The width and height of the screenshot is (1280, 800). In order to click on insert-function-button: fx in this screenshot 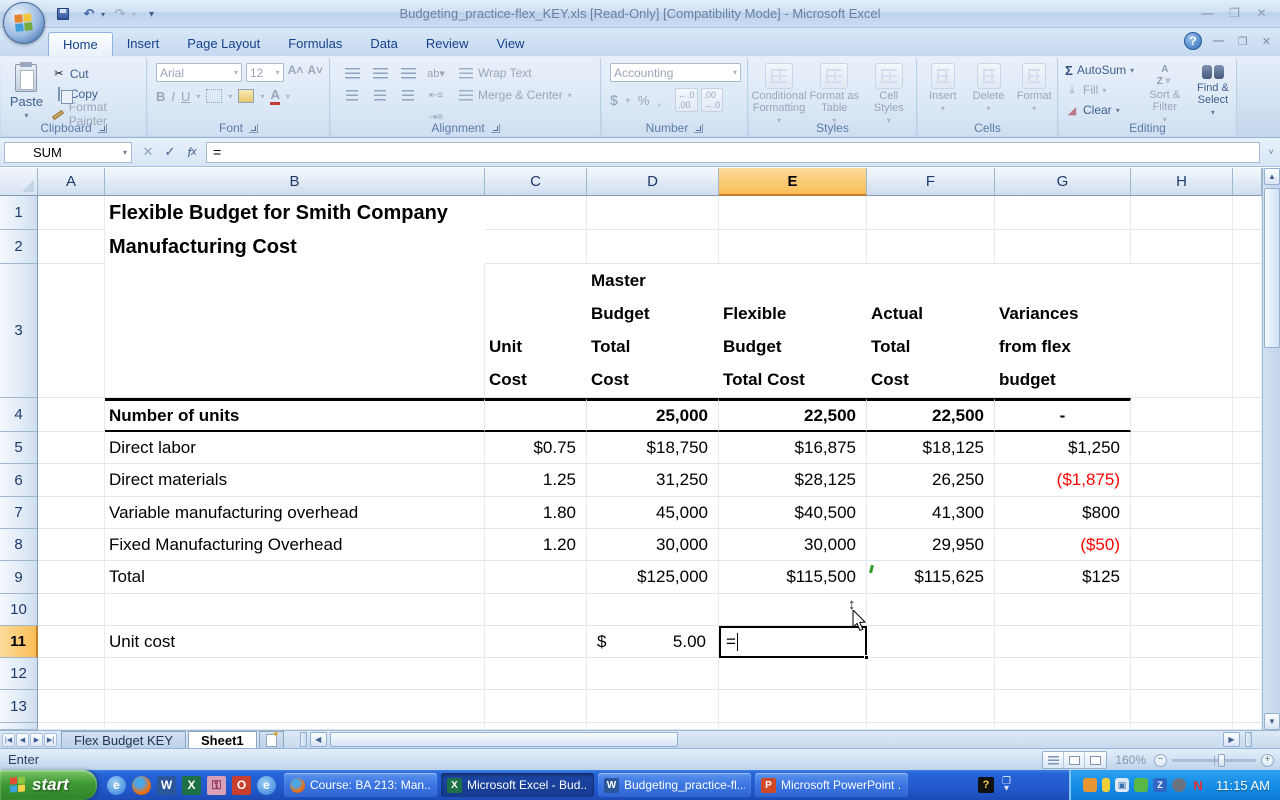, I will do `click(192, 152)`.